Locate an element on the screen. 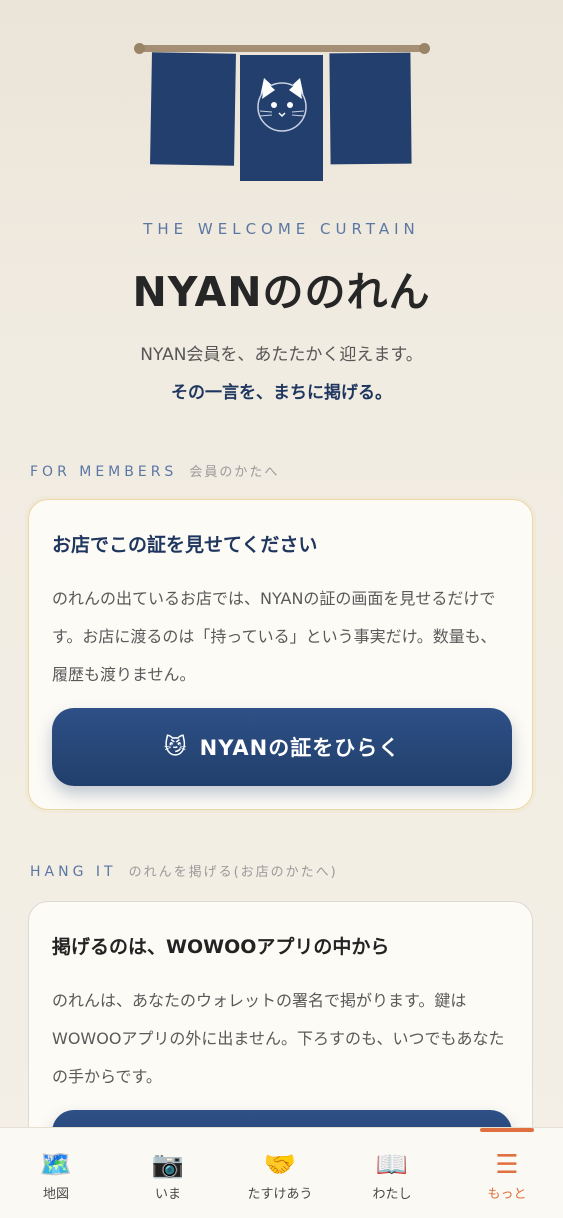 The width and height of the screenshot is (563, 1218). subtitle-emphasis: その一言を、まちに掲げる。 is located at coordinates (281, 393).